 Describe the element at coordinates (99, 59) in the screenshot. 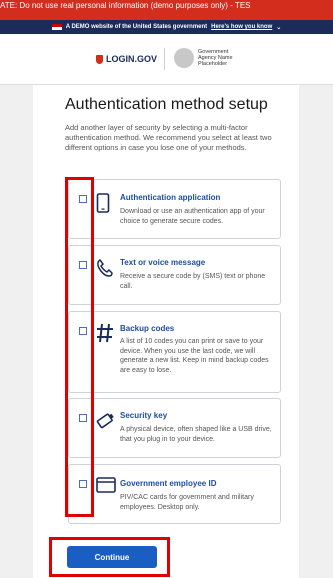

I see `shield-icon` at that location.